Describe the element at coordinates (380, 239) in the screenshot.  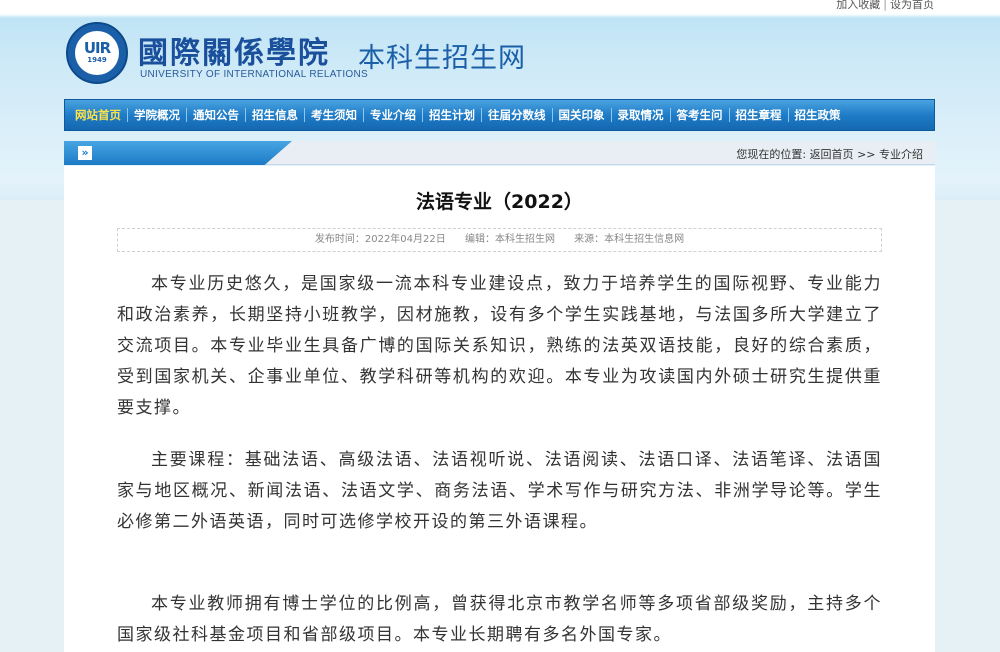
I see `publish-date: 发布时间：2022年04月22日` at that location.